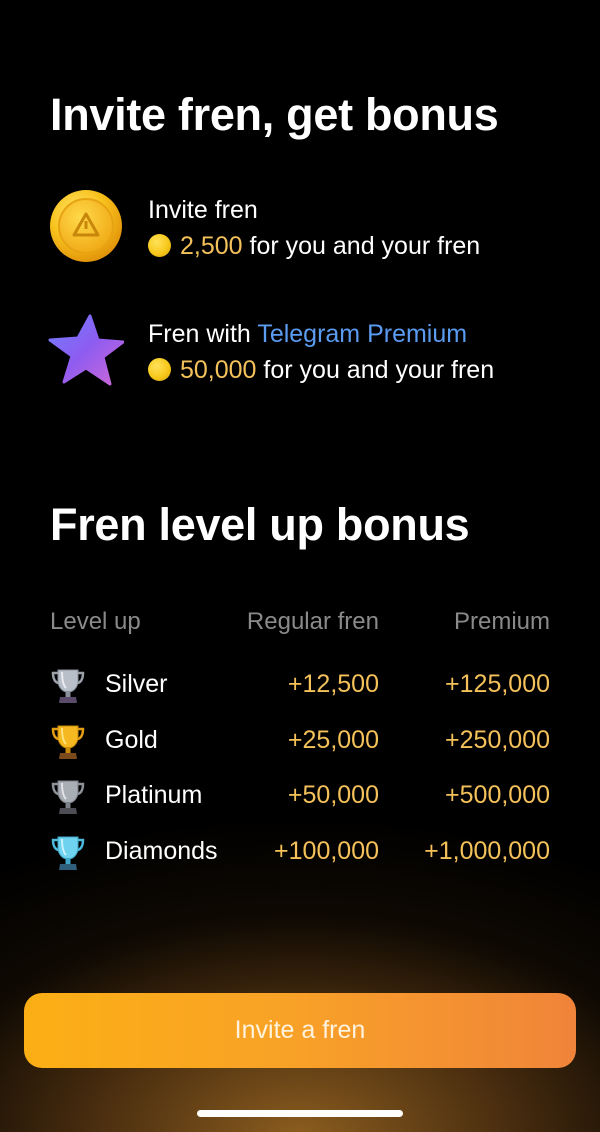 The width and height of the screenshot is (600, 1132). I want to click on invite-fren-reward: 2,500 for you and your fren, so click(314, 246).